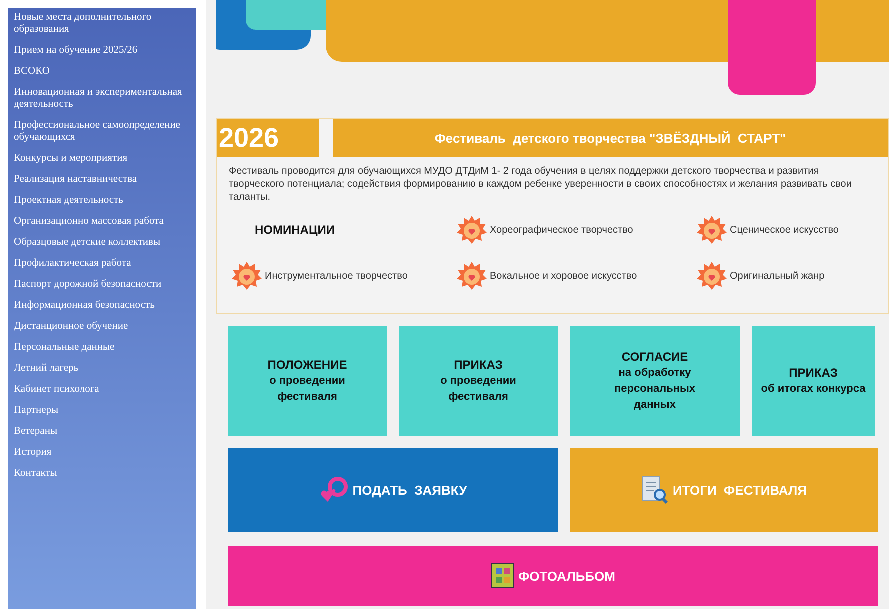 The image size is (889, 609). Describe the element at coordinates (784, 230) in the screenshot. I see `nomination-label: Сценическое искусство` at that location.